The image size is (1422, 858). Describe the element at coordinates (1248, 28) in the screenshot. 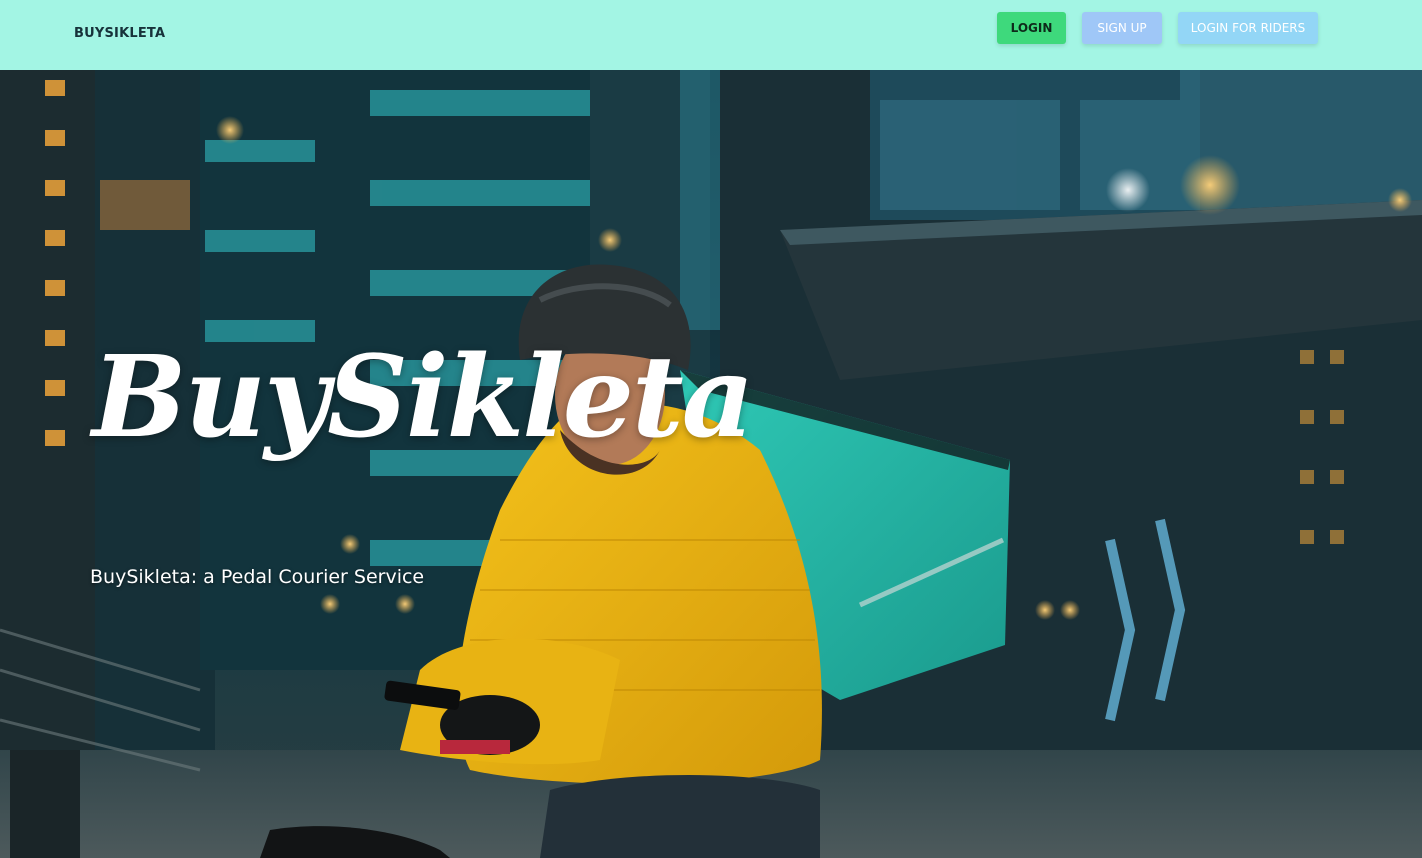

I see `login-for-riders-button: LOGIN FOR RIDERS` at that location.